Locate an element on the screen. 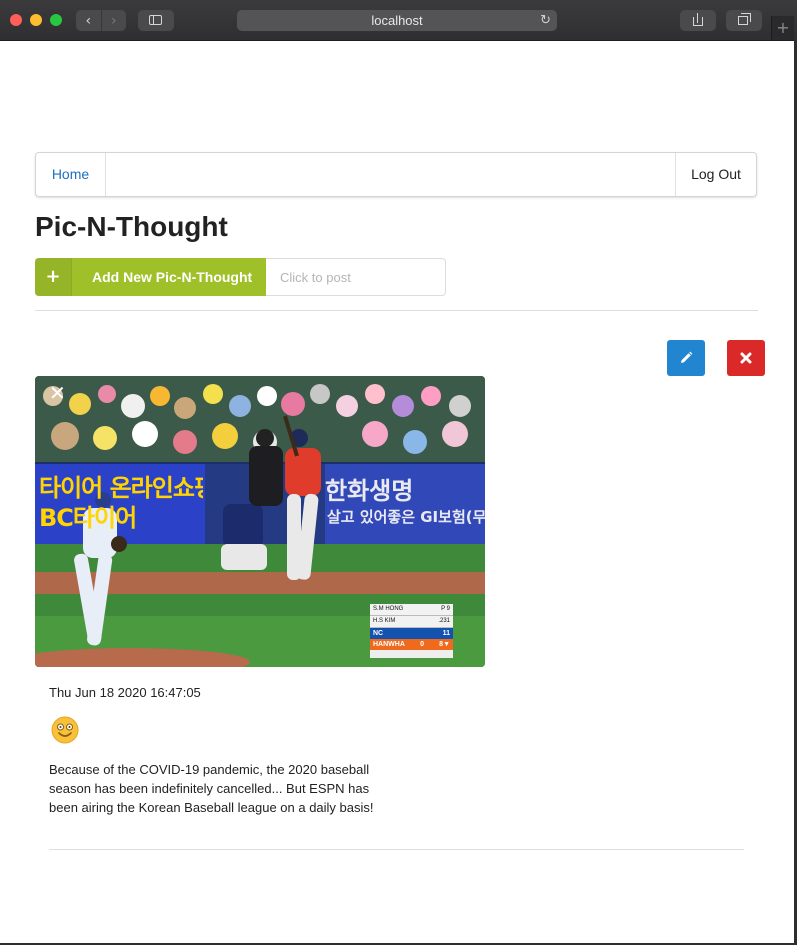  add-post-button: + Add New Pic-N-Thought is located at coordinates (150, 277).